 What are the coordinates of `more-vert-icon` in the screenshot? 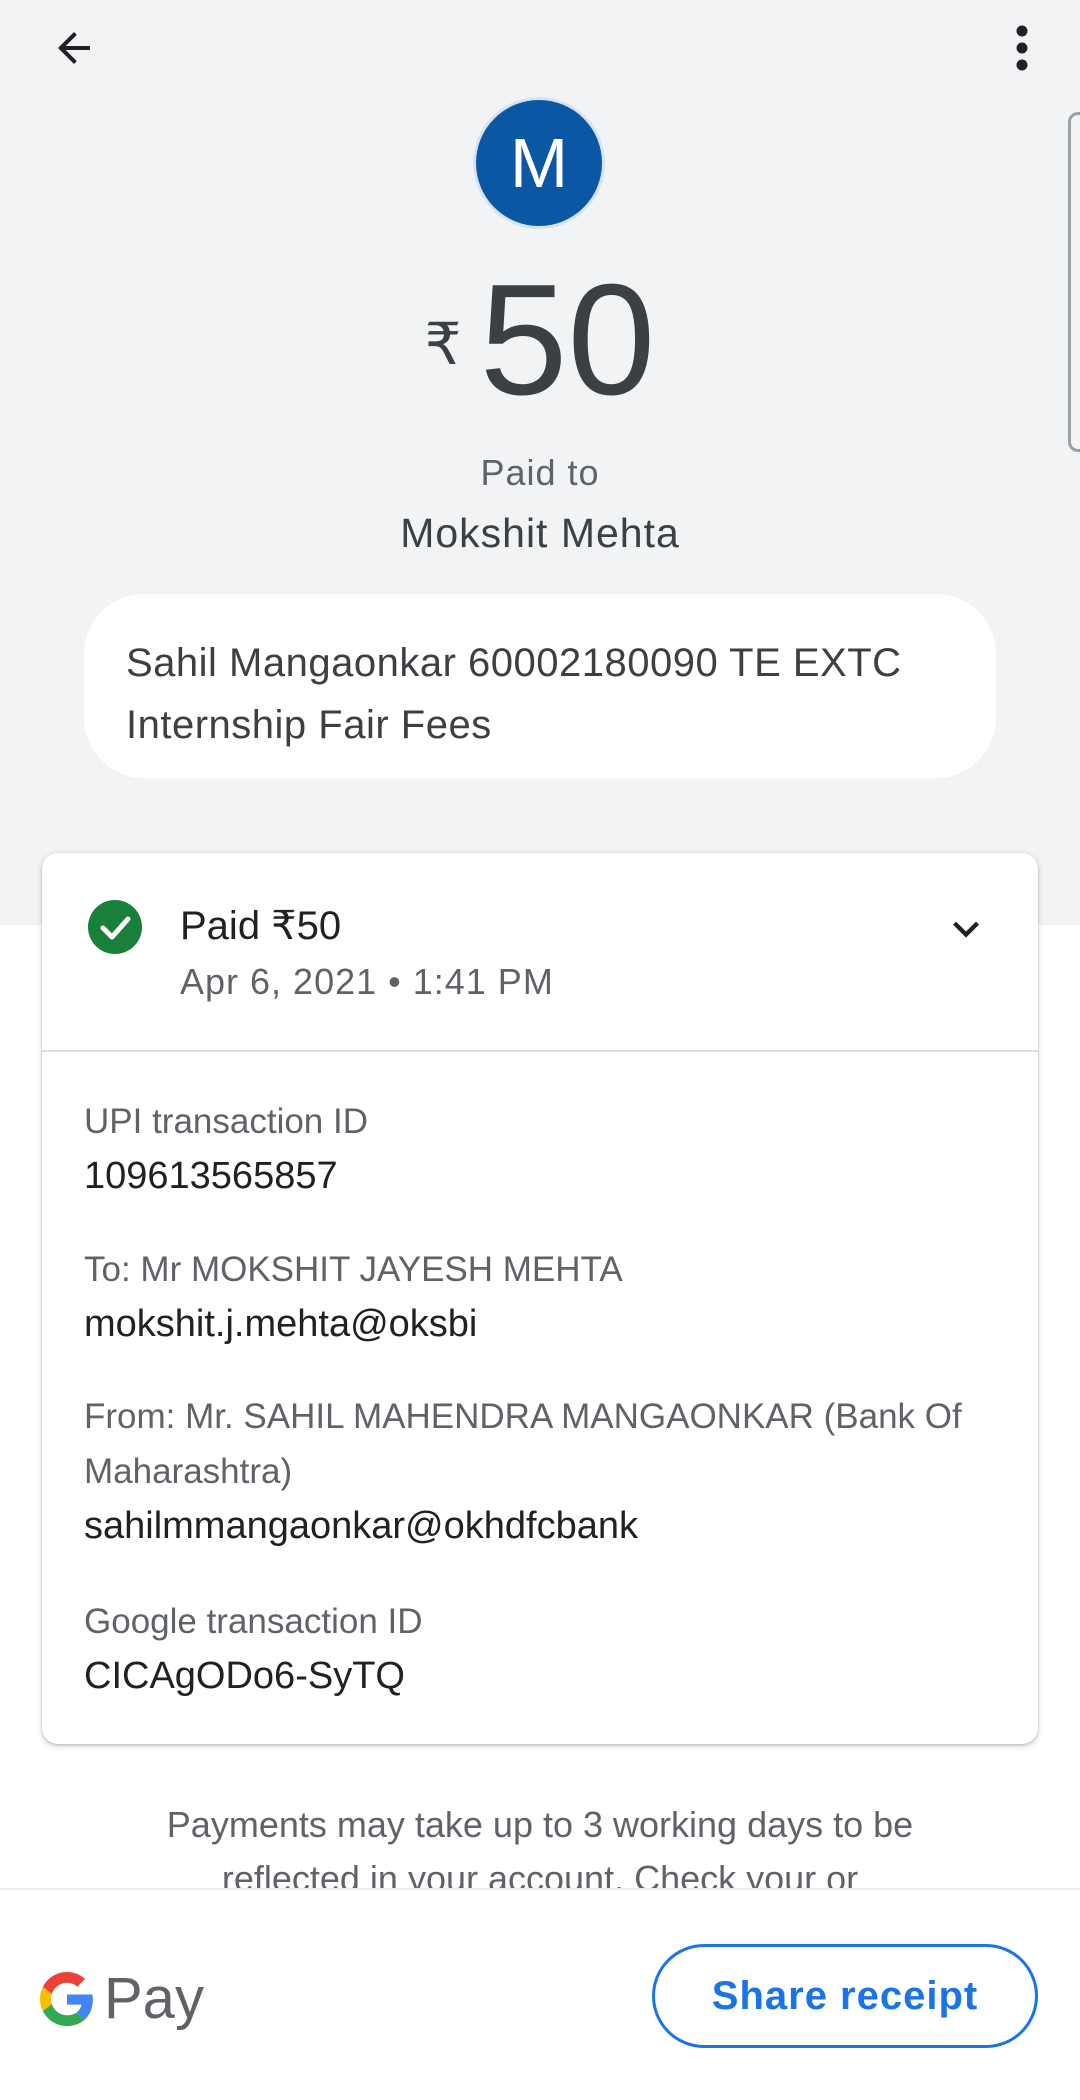 It's located at (1022, 48).